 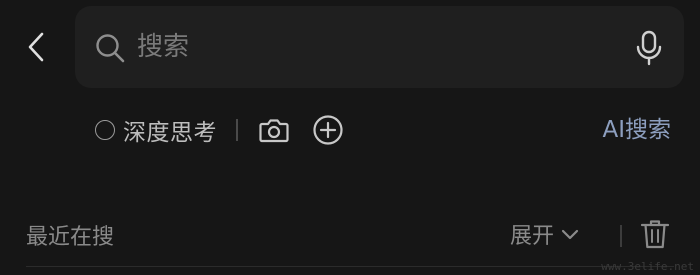 What do you see at coordinates (70, 237) in the screenshot?
I see `recent-searches-title: 最近在搜` at bounding box center [70, 237].